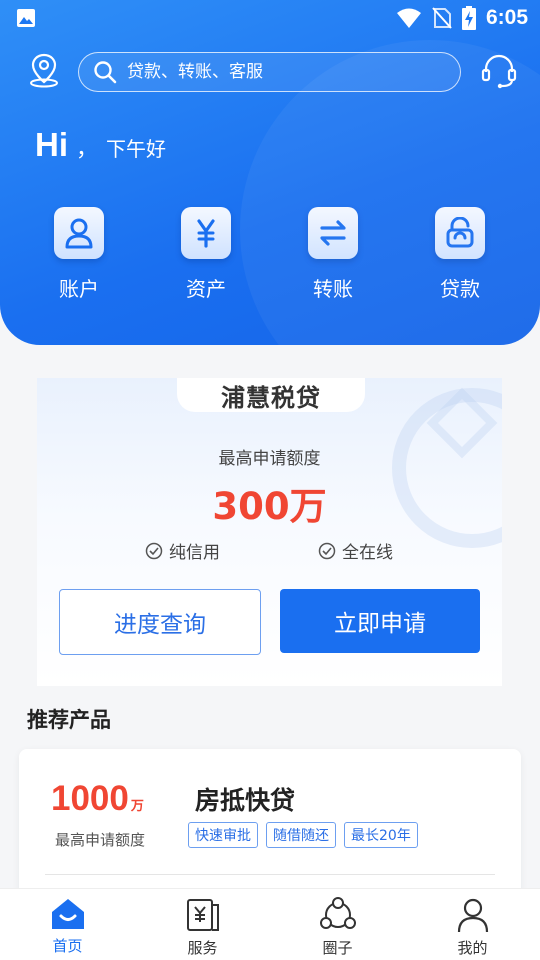  Describe the element at coordinates (271, 397) in the screenshot. I see `brand-name: 浦慧税贷` at that location.